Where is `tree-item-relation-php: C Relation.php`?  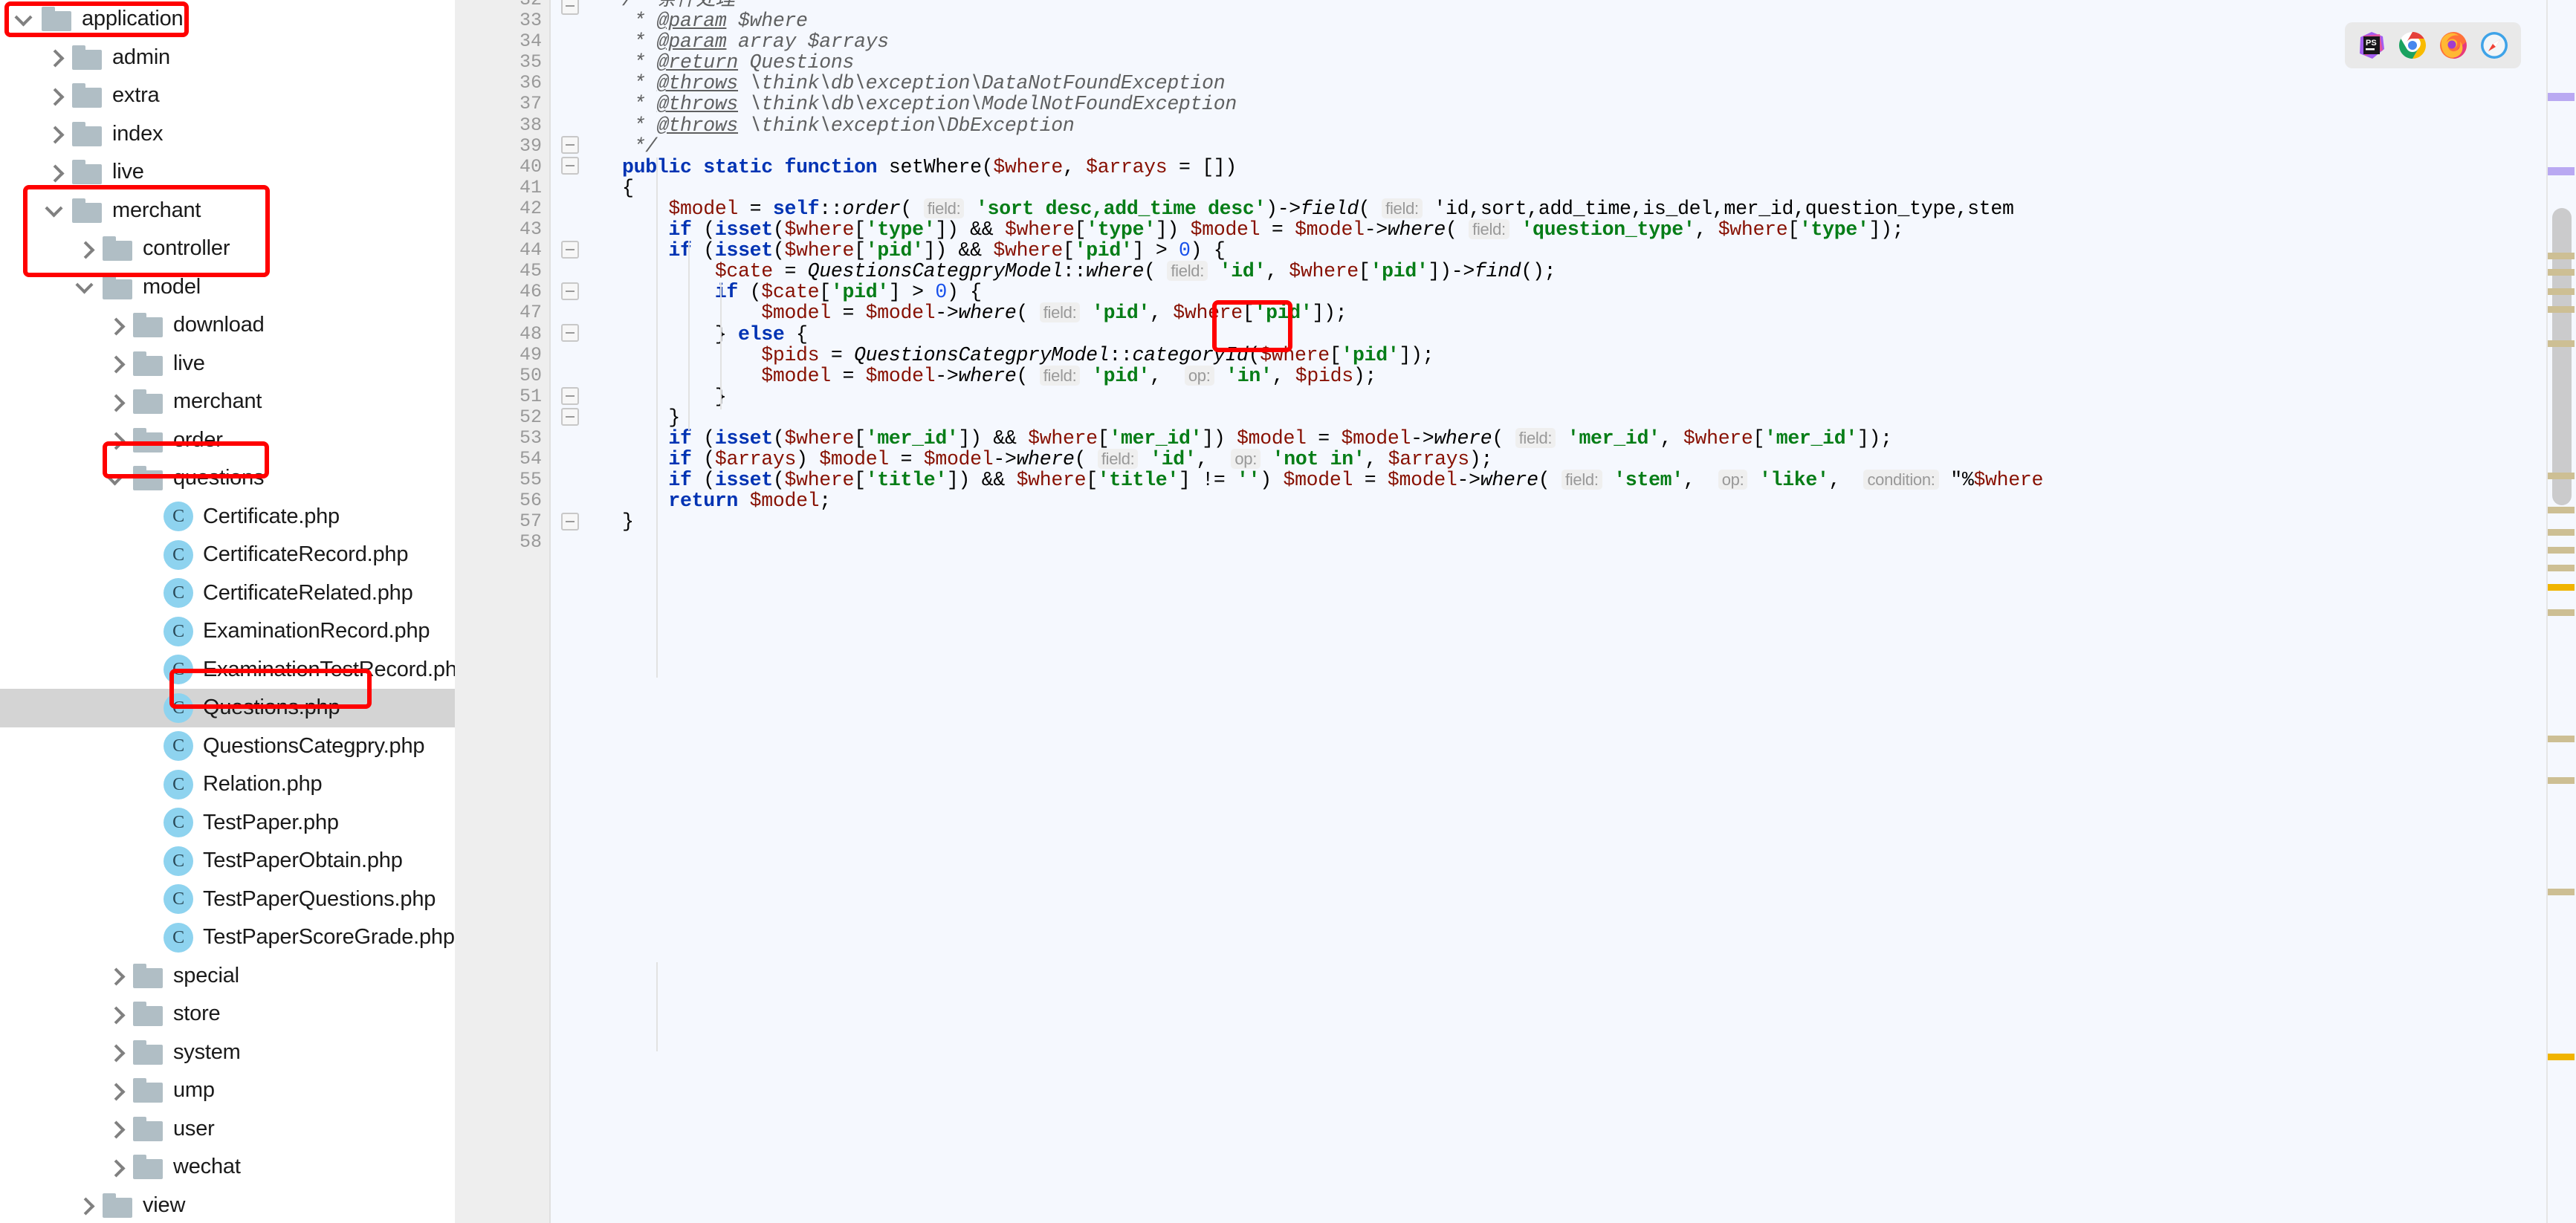 tree-item-relation-php: C Relation.php is located at coordinates (227, 785).